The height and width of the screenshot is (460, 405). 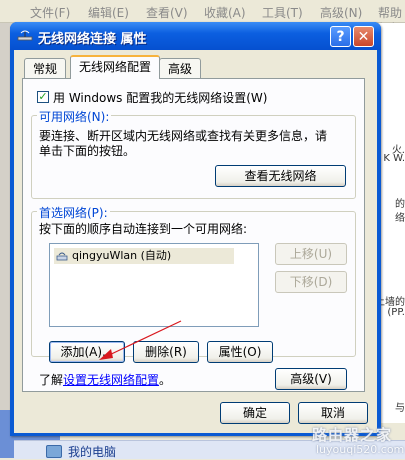 What do you see at coordinates (400, 204) in the screenshot?
I see `background-text-fragment: 的` at bounding box center [400, 204].